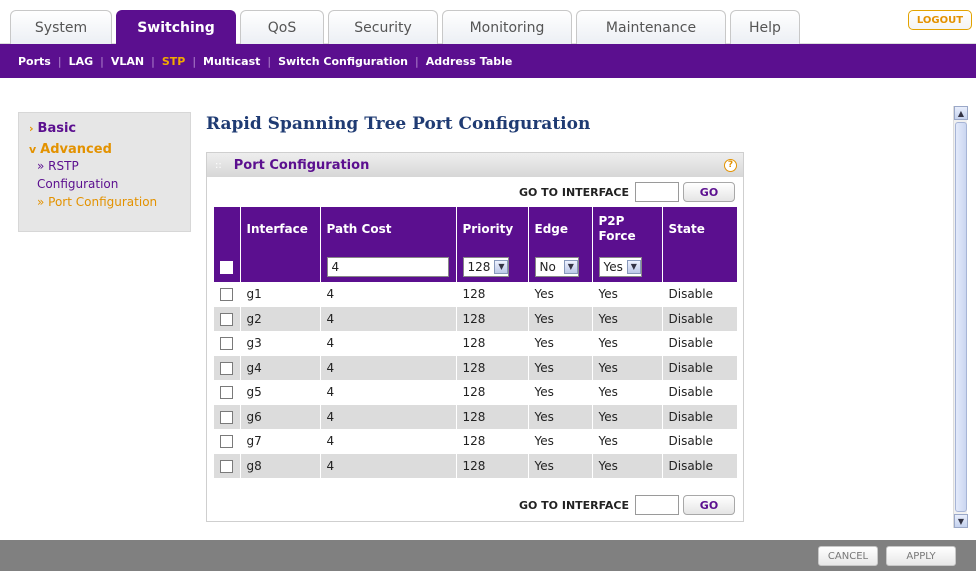 The image size is (976, 571). What do you see at coordinates (700, 229) in the screenshot?
I see `table-header-state: State` at bounding box center [700, 229].